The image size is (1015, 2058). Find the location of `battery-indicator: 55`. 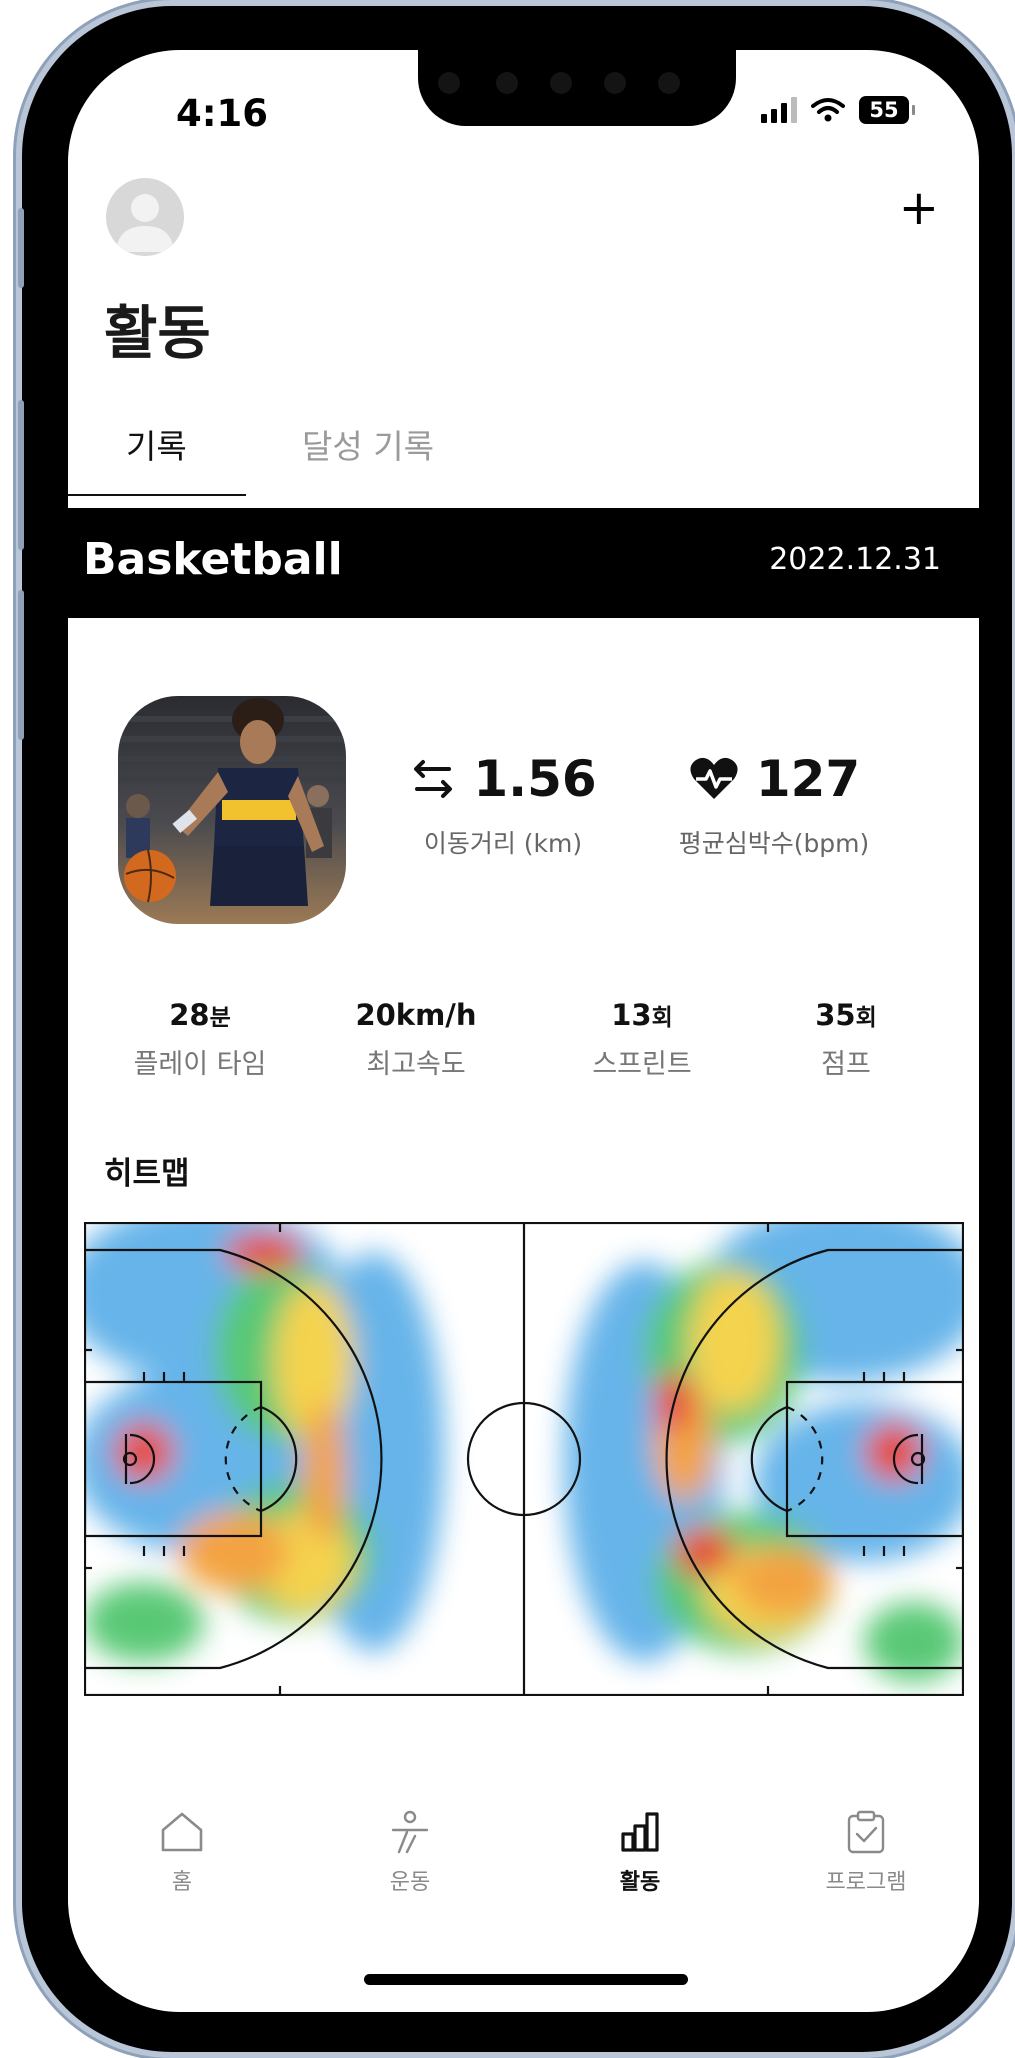

battery-indicator: 55 is located at coordinates (887, 110).